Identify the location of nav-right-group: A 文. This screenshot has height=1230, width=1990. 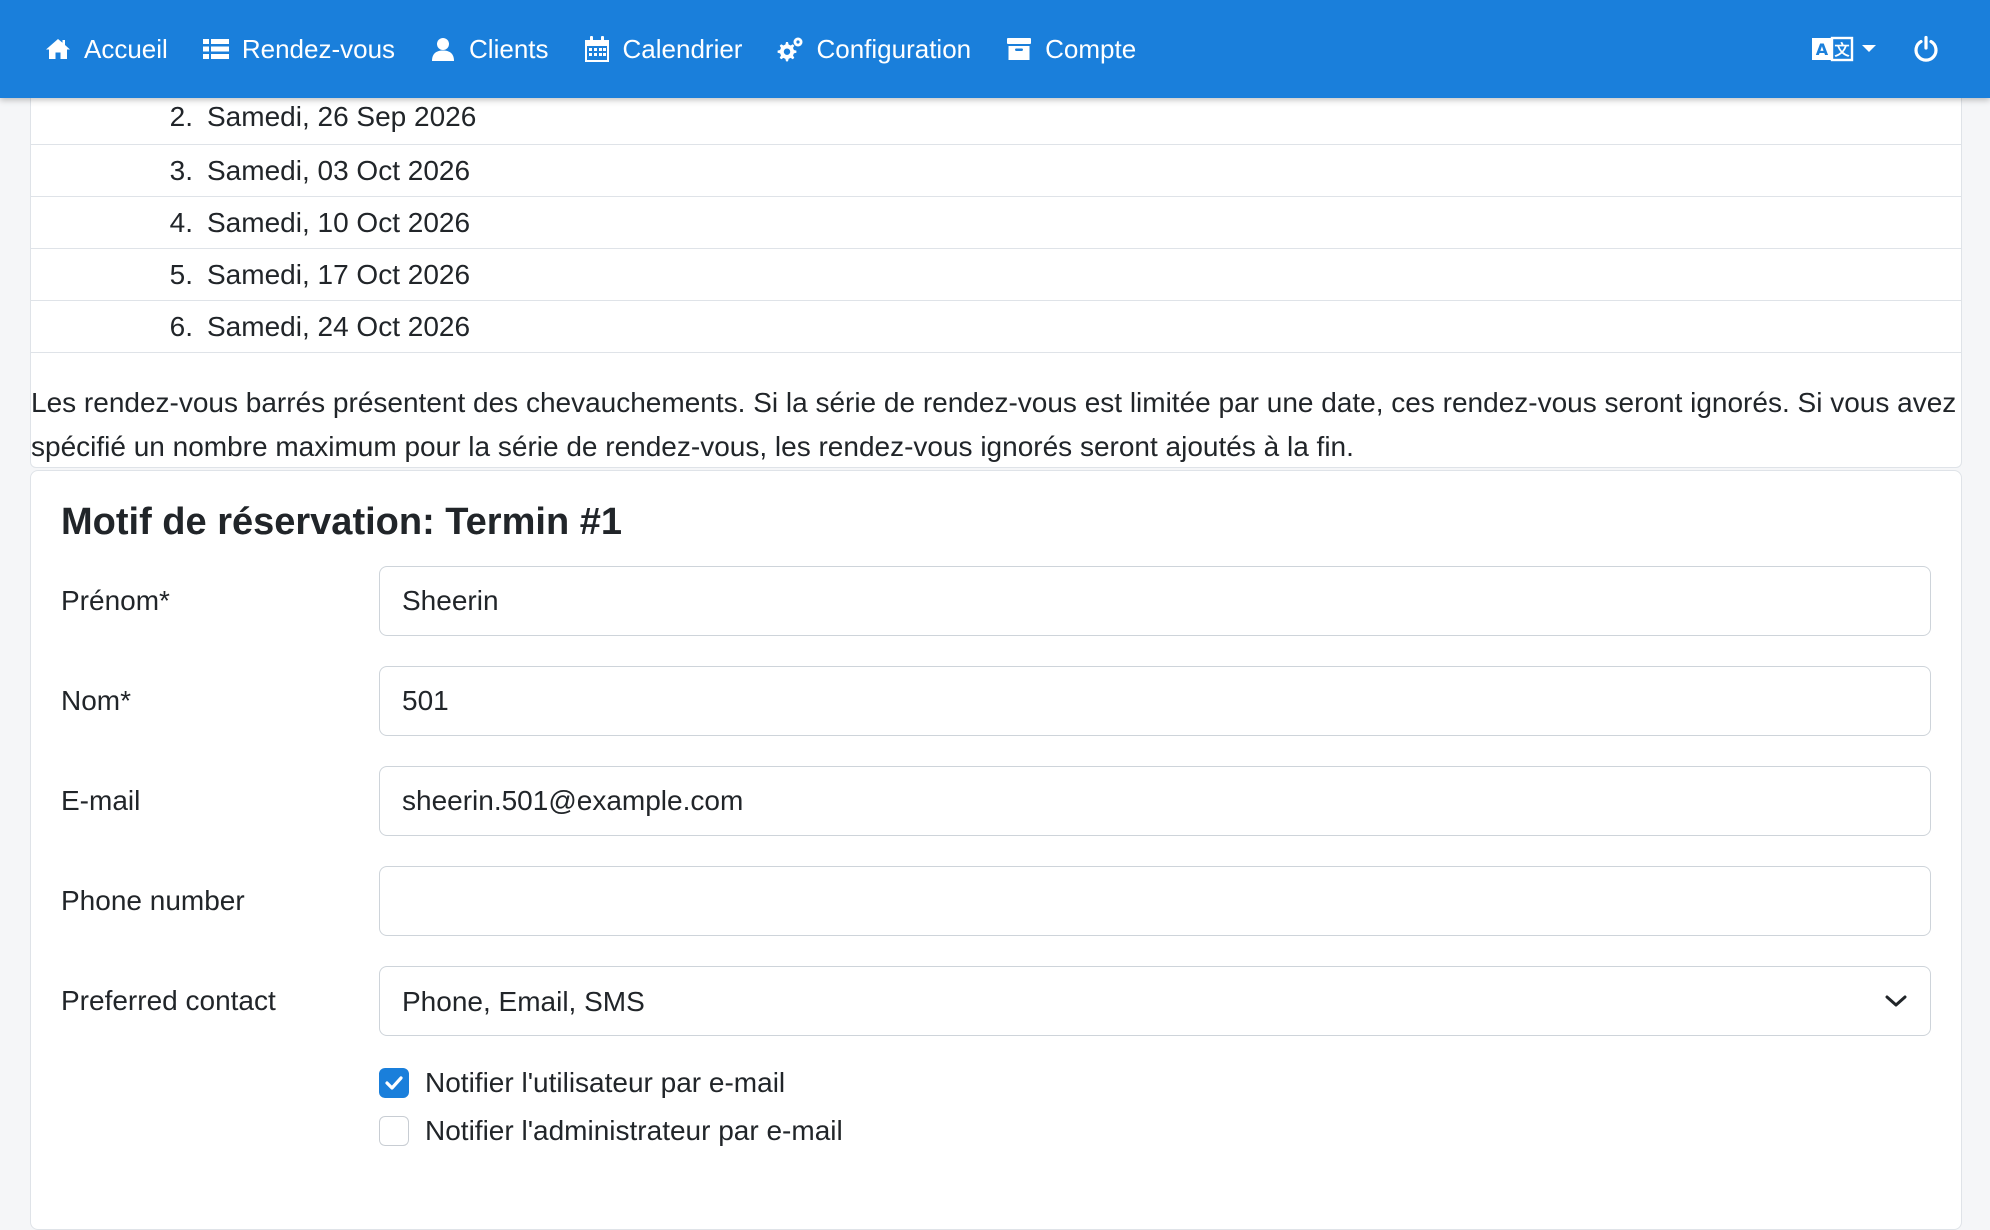
(1876, 49).